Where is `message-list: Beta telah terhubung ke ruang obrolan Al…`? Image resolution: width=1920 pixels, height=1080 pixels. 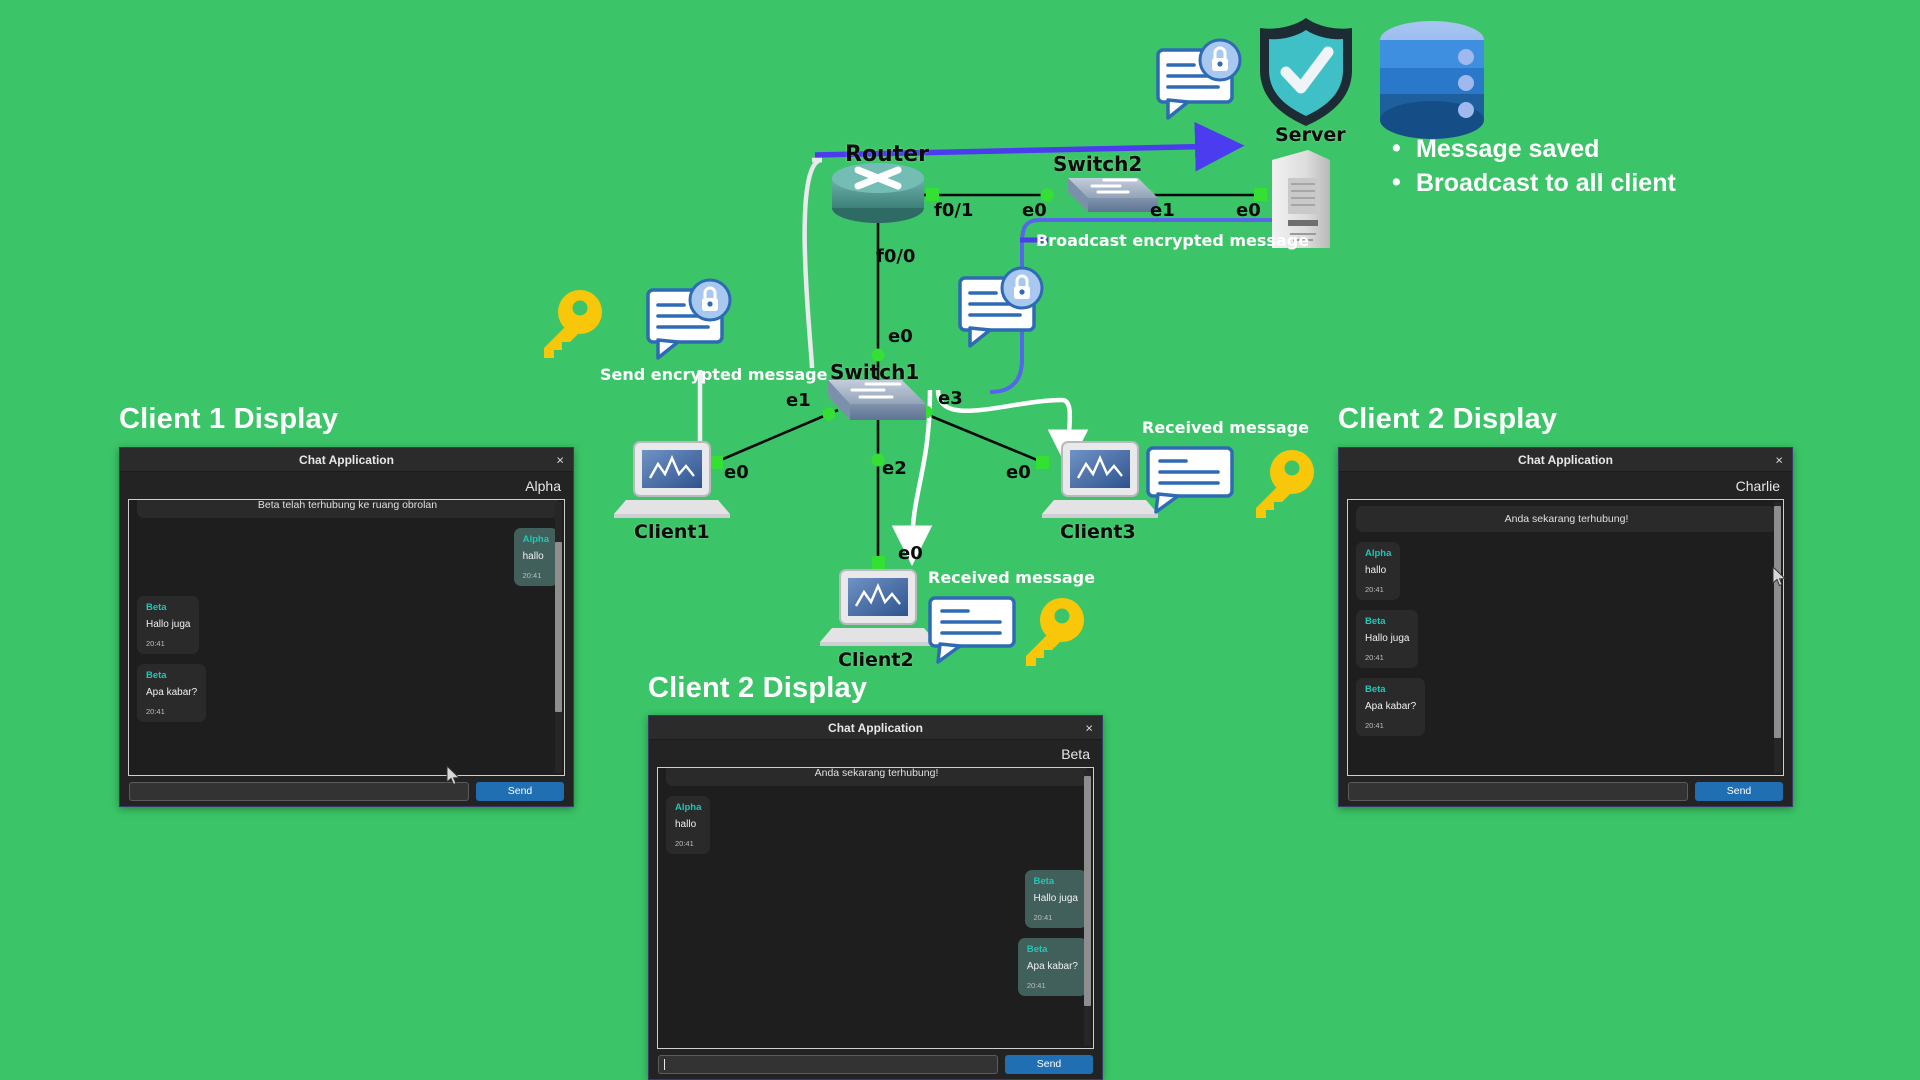 message-list: Beta telah terhubung ke ruang obrolan Al… is located at coordinates (346, 637).